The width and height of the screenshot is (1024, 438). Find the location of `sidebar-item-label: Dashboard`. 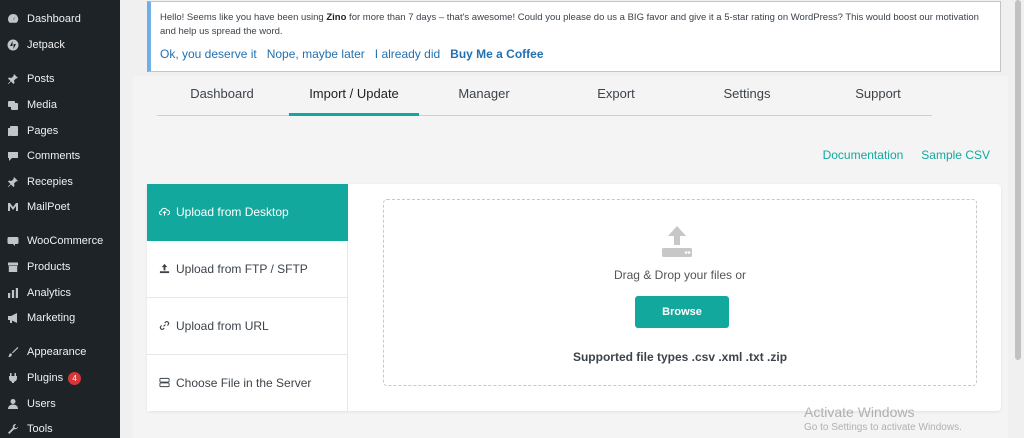

sidebar-item-label: Dashboard is located at coordinates (54, 19).